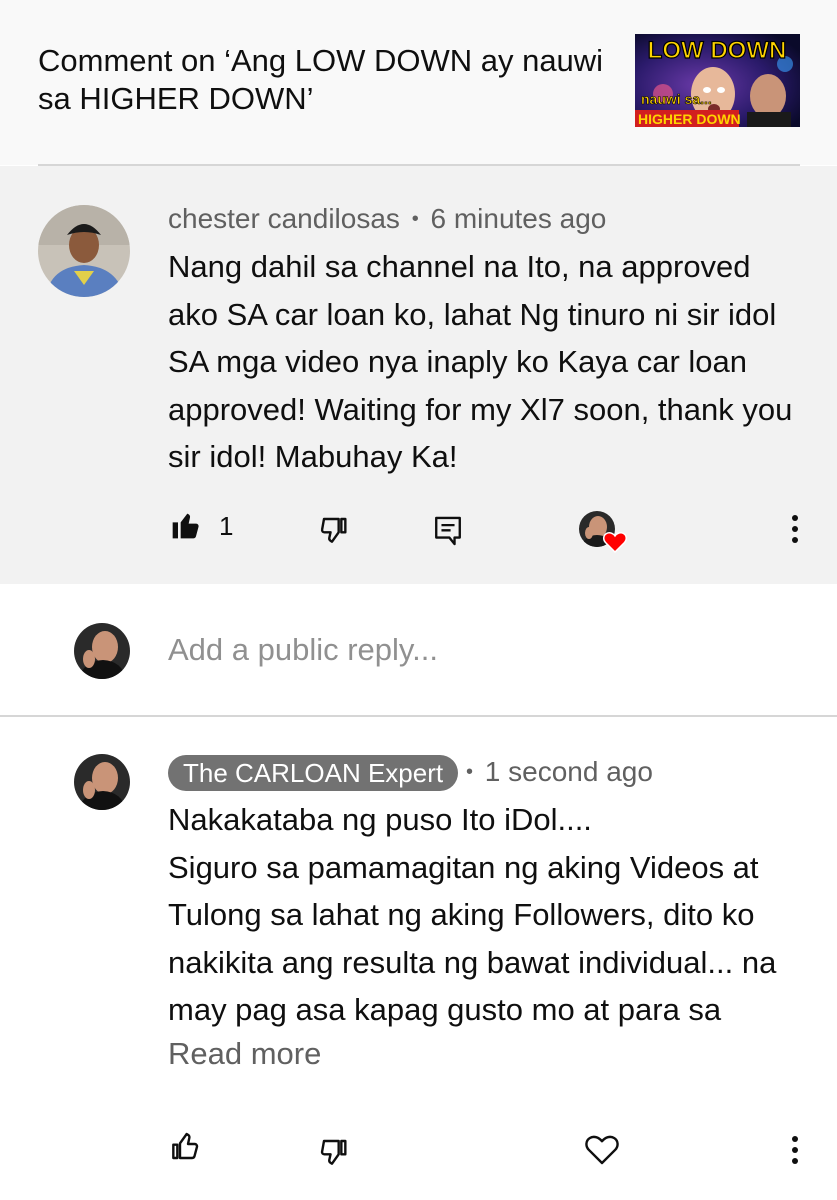  Describe the element at coordinates (186, 525) in the screenshot. I see `thumbs-up-filled-icon` at that location.